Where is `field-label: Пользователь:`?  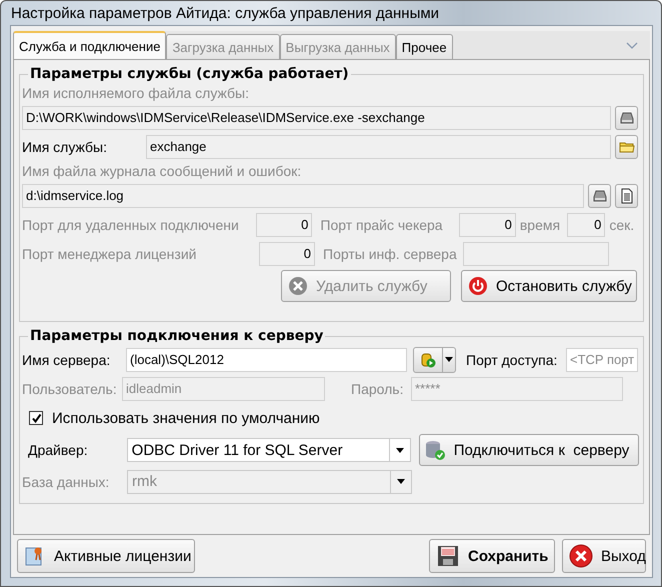
field-label: Пользователь: is located at coordinates (70, 388).